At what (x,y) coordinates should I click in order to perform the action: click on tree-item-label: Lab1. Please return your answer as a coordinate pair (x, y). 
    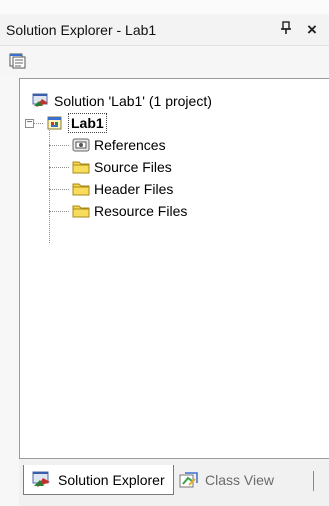
    Looking at the image, I should click on (87, 123).